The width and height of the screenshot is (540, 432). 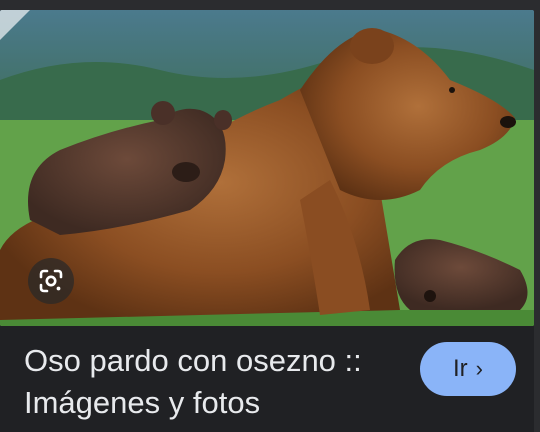 I want to click on go-button: Ir ›, so click(x=468, y=369).